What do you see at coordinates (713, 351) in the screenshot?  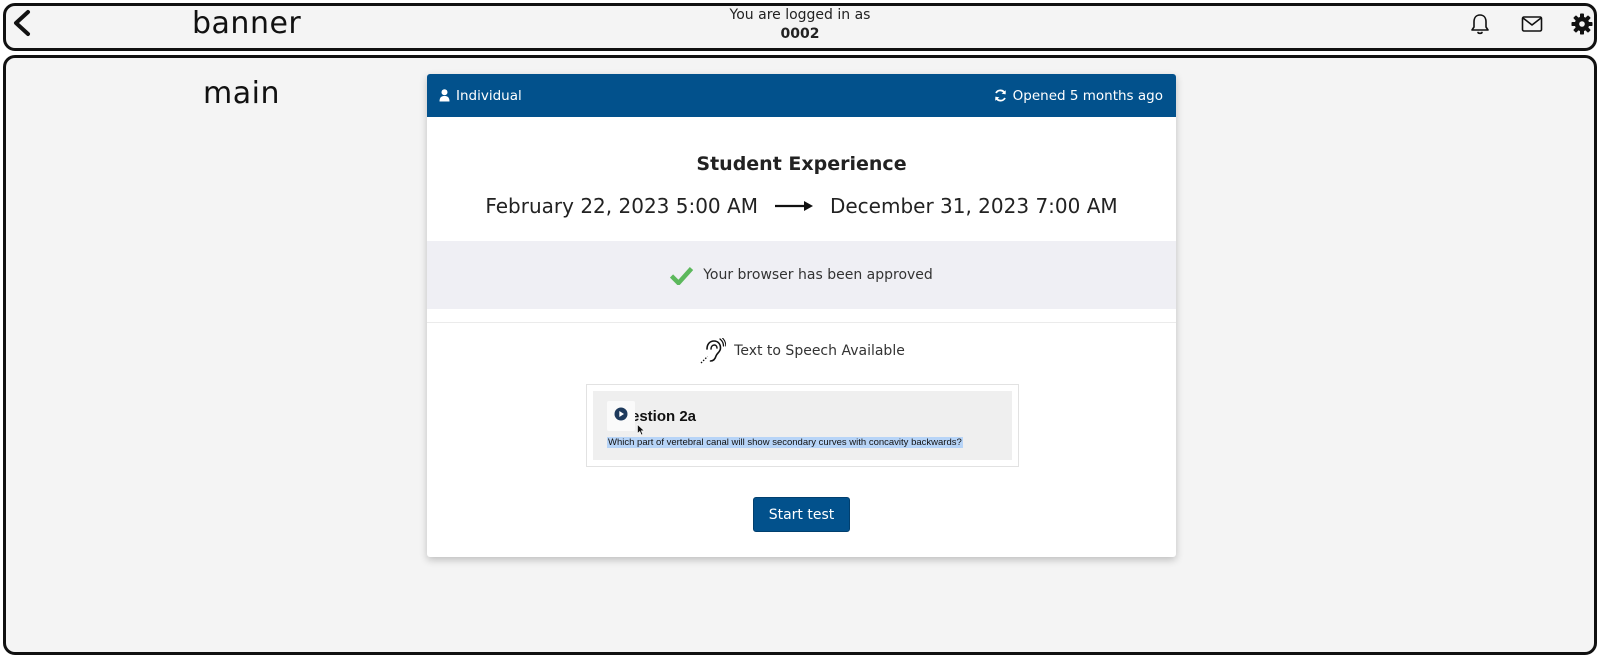 I see `ear-icon` at bounding box center [713, 351].